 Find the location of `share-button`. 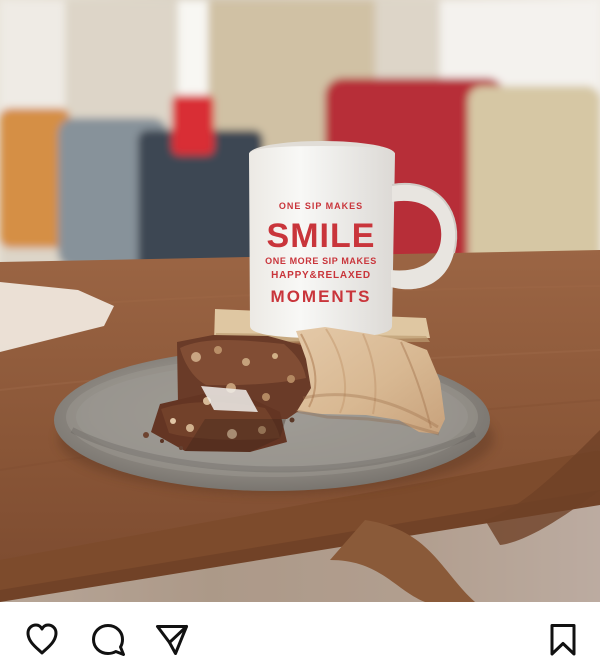

share-button is located at coordinates (172, 640).